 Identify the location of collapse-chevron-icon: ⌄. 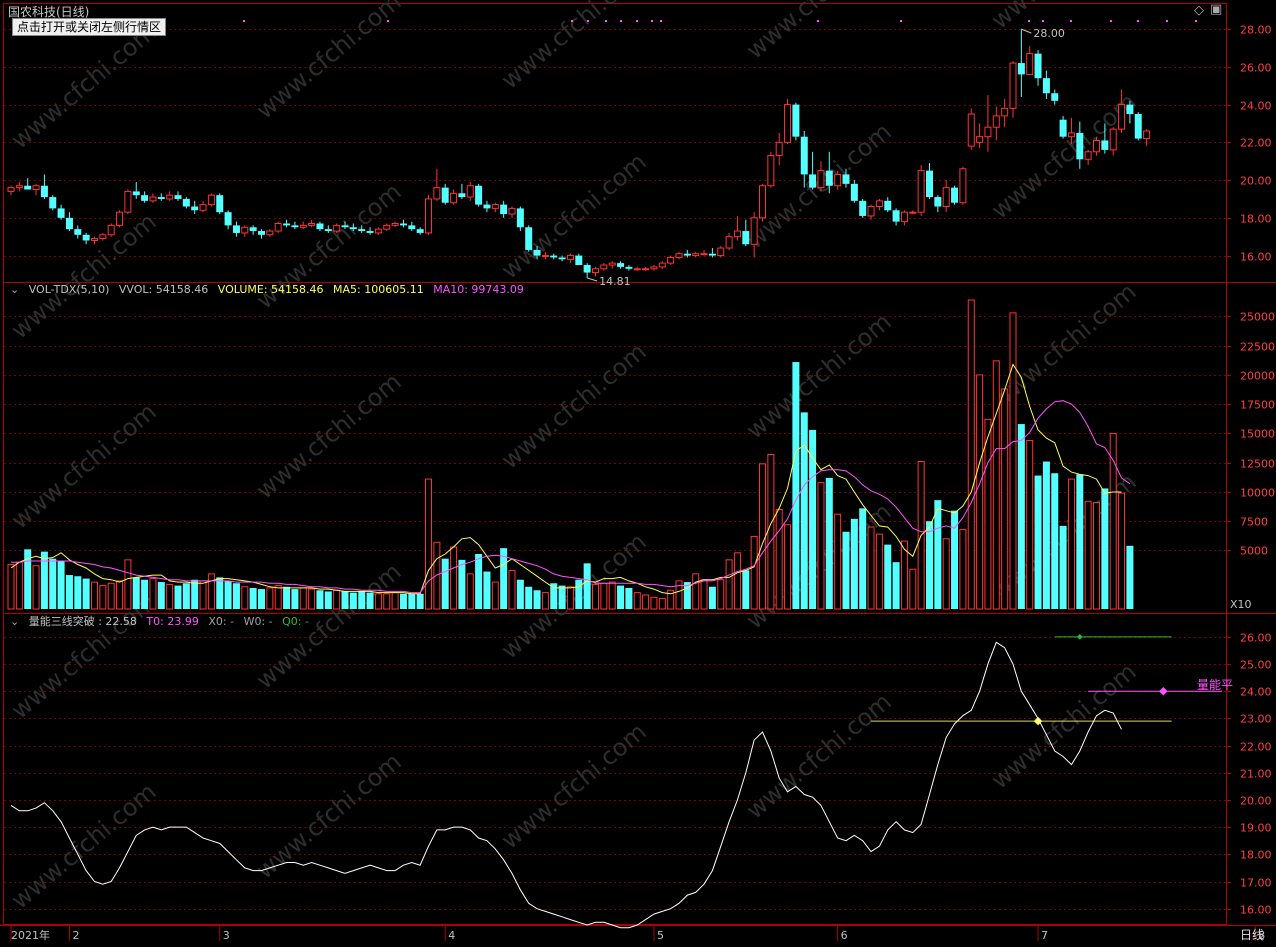
(14, 289).